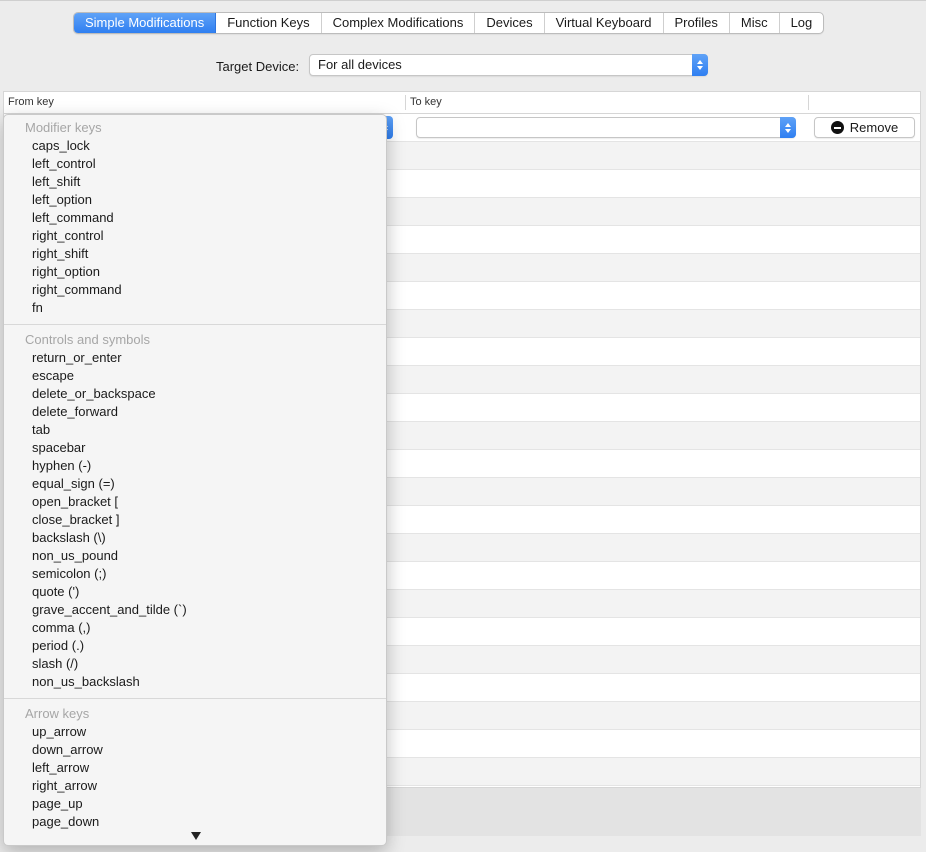 This screenshot has width=926, height=852. Describe the element at coordinates (195, 538) in the screenshot. I see `menu-item: backslash (\)` at that location.